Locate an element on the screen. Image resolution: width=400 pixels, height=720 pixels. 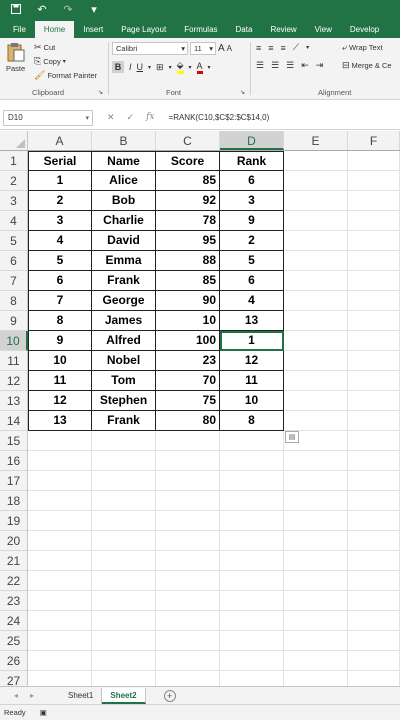
bold-button: B is located at coordinates (118, 67).